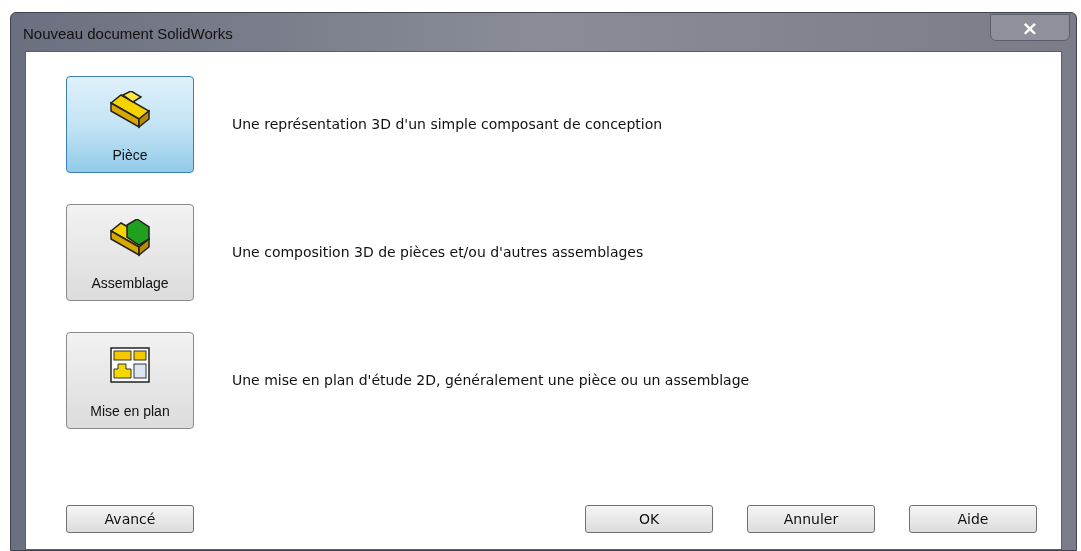 The height and width of the screenshot is (551, 1081). Describe the element at coordinates (438, 252) in the screenshot. I see `template-description: Une composition 3D de pièces et/ou d'autres assemblages` at that location.